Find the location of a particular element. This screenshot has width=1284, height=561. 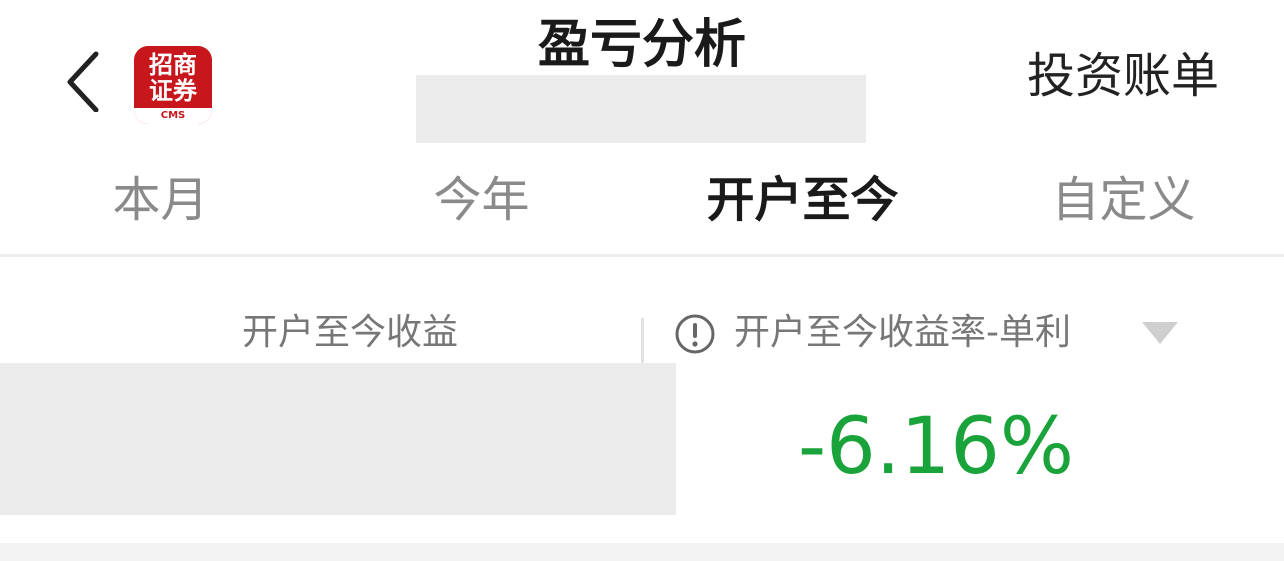

column-divider is located at coordinates (642, 341).